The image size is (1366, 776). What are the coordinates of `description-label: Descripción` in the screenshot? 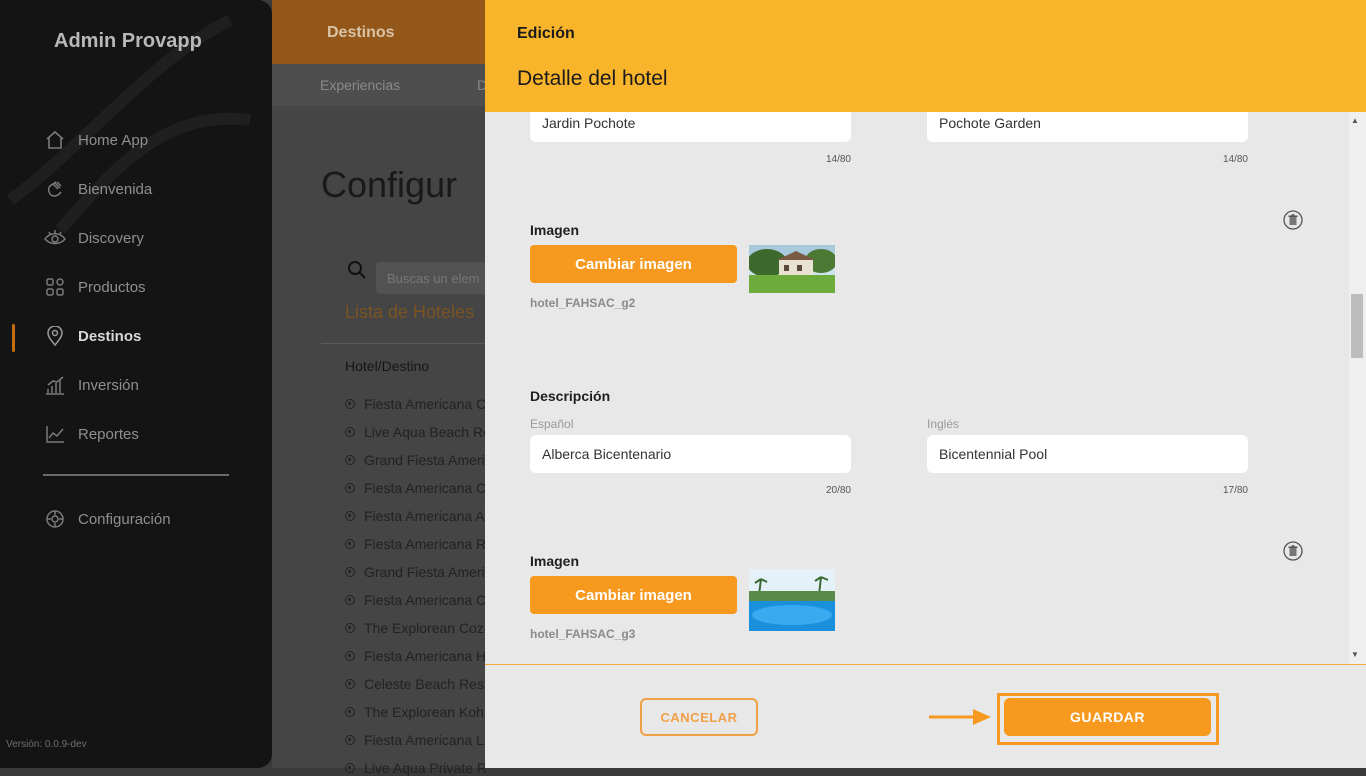 It's located at (570, 396).